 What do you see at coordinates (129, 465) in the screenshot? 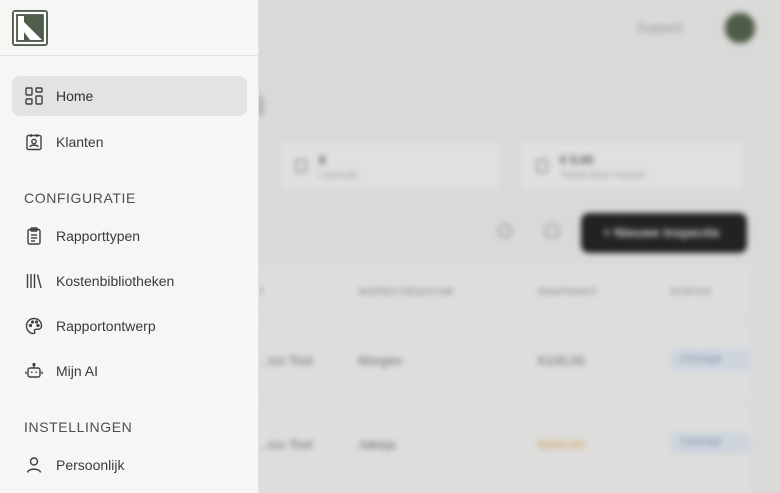
I see `sidebar-item-persoonlijk: Persoonlijk` at bounding box center [129, 465].